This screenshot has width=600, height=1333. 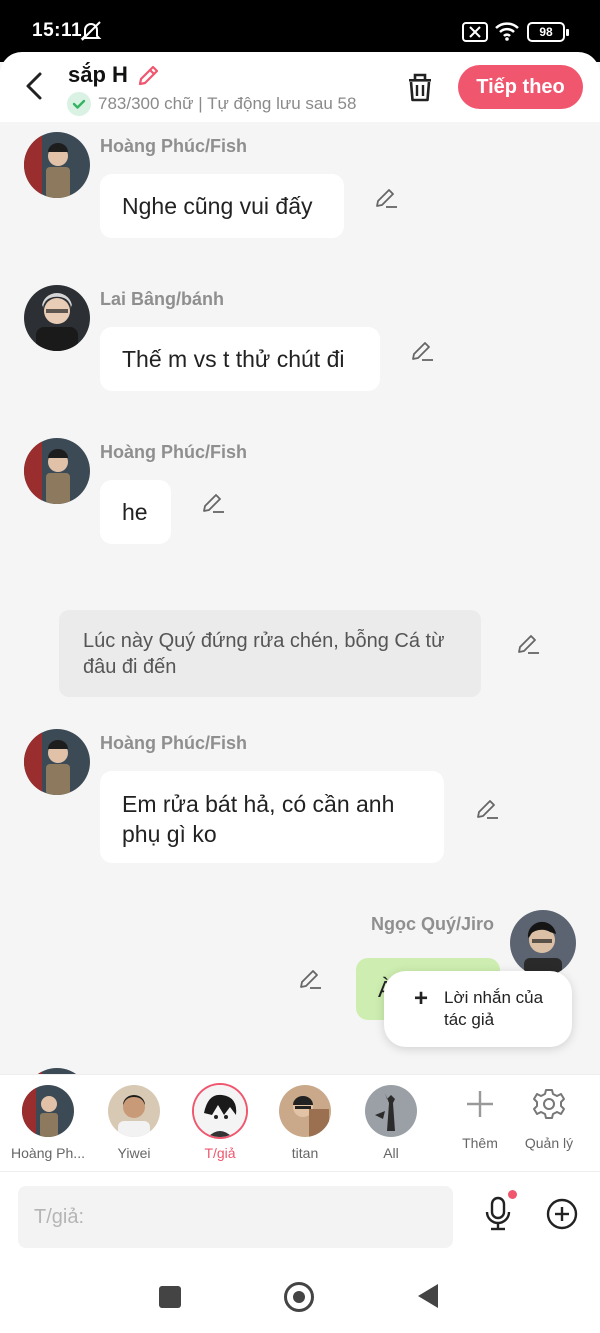 I want to click on add-circle-icon, so click(x=562, y=1214).